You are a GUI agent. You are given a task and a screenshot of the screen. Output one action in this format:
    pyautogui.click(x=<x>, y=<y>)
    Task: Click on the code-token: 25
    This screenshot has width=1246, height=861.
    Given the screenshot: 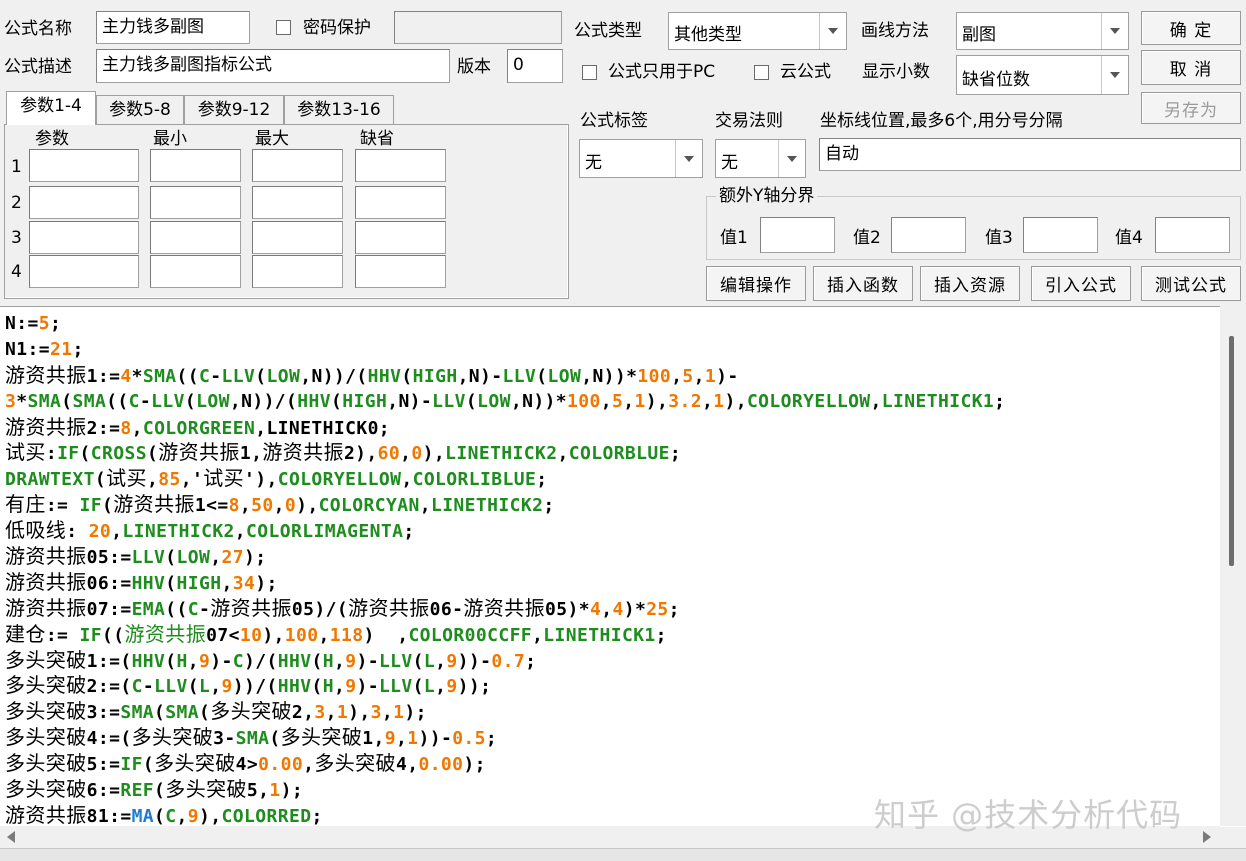 What is the action you would take?
    pyautogui.click(x=657, y=609)
    